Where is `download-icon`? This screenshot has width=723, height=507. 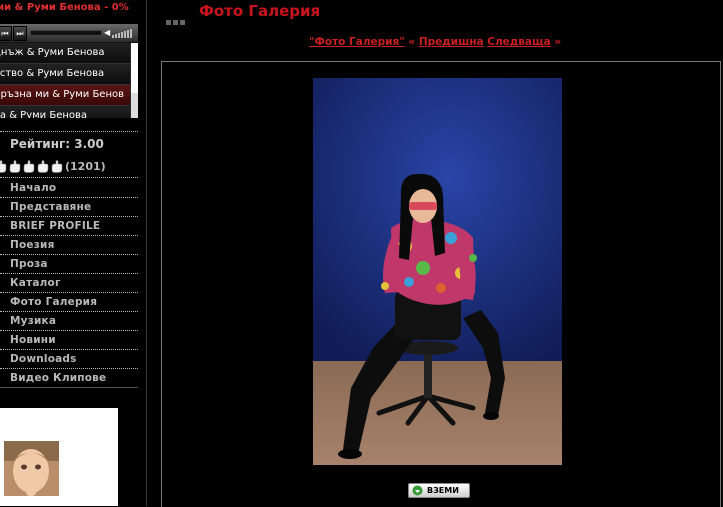 download-icon is located at coordinates (417, 490).